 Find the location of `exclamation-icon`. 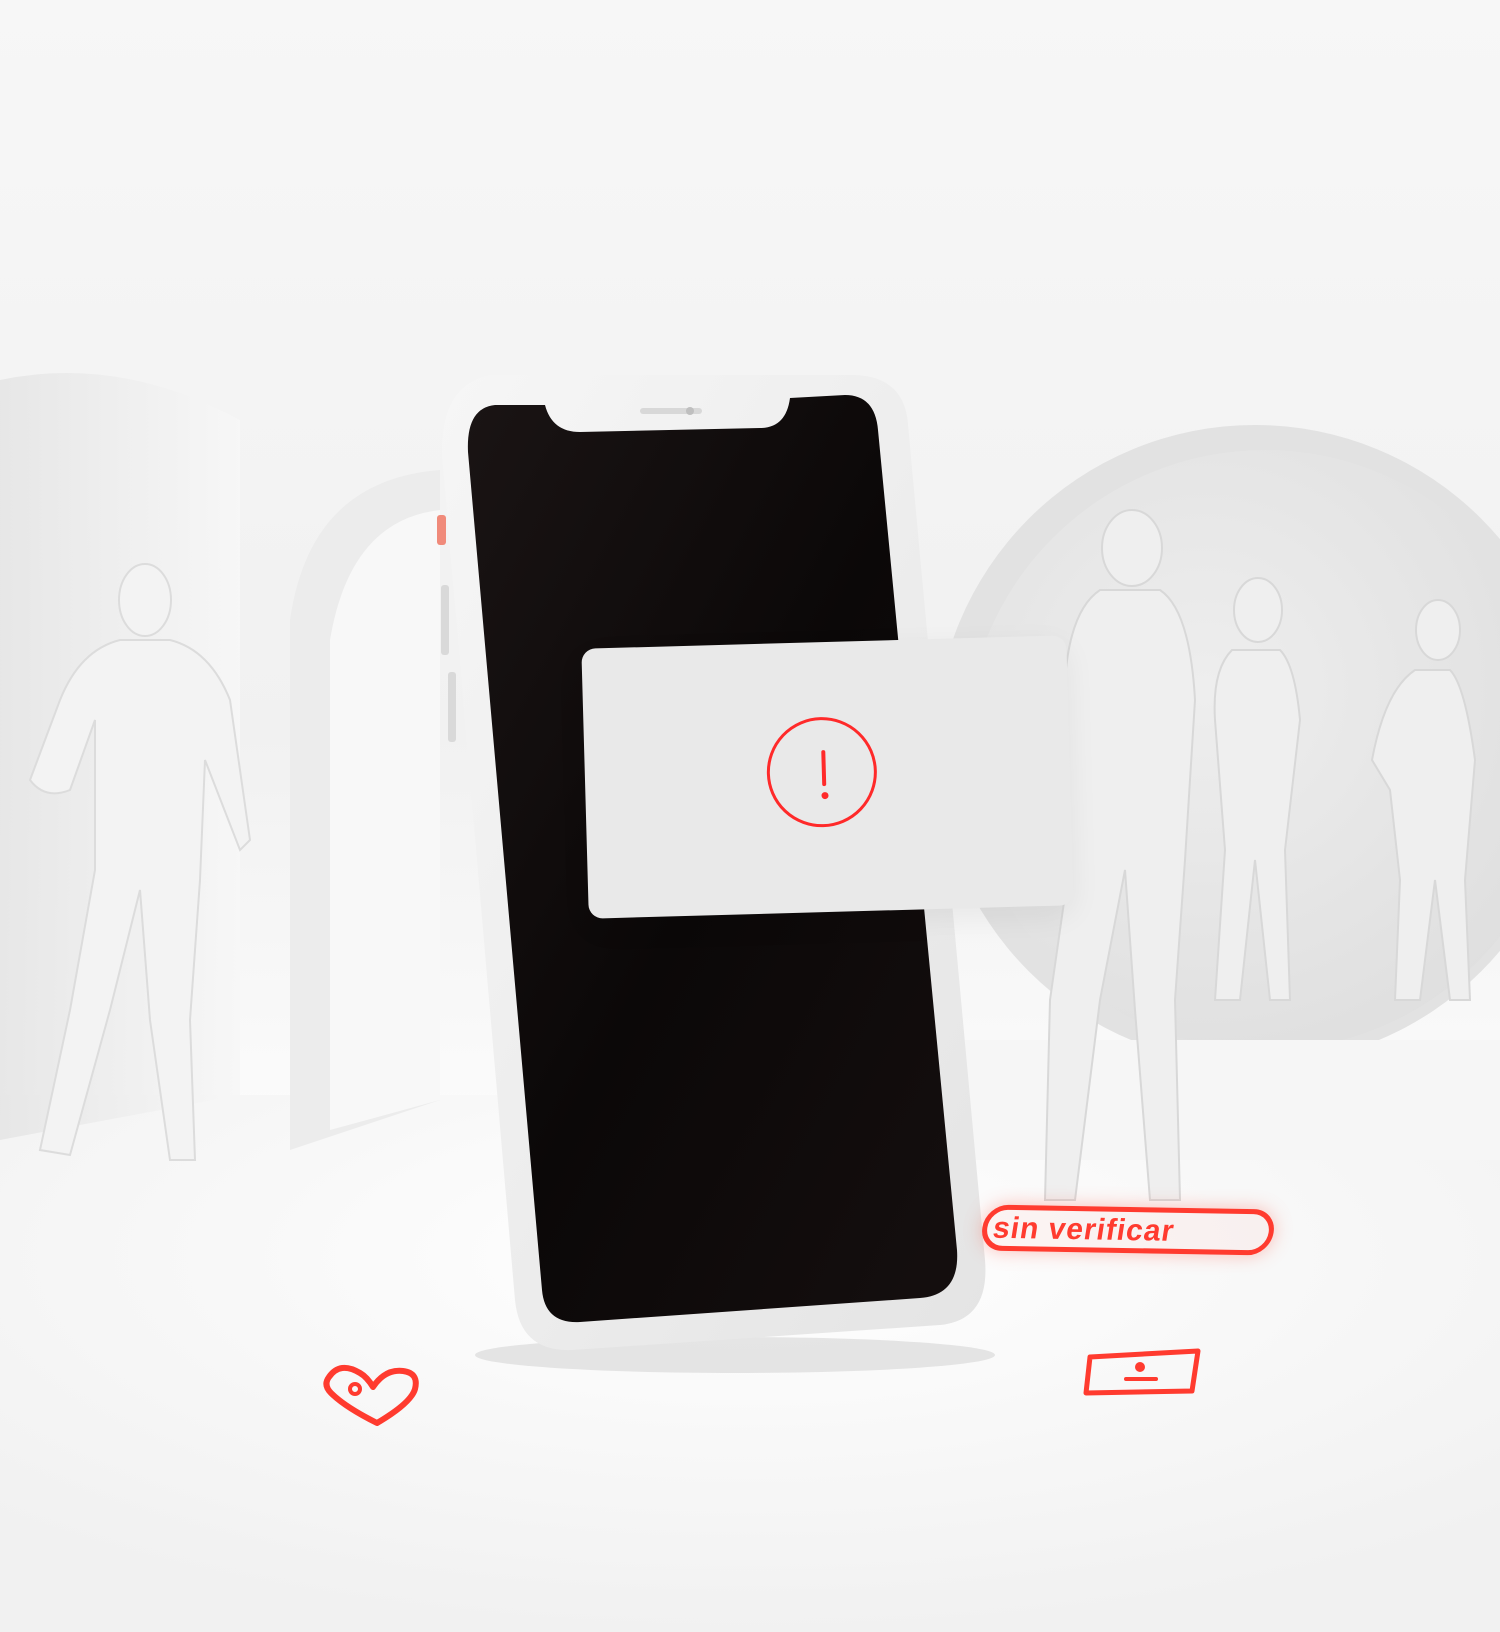

exclamation-icon is located at coordinates (822, 772).